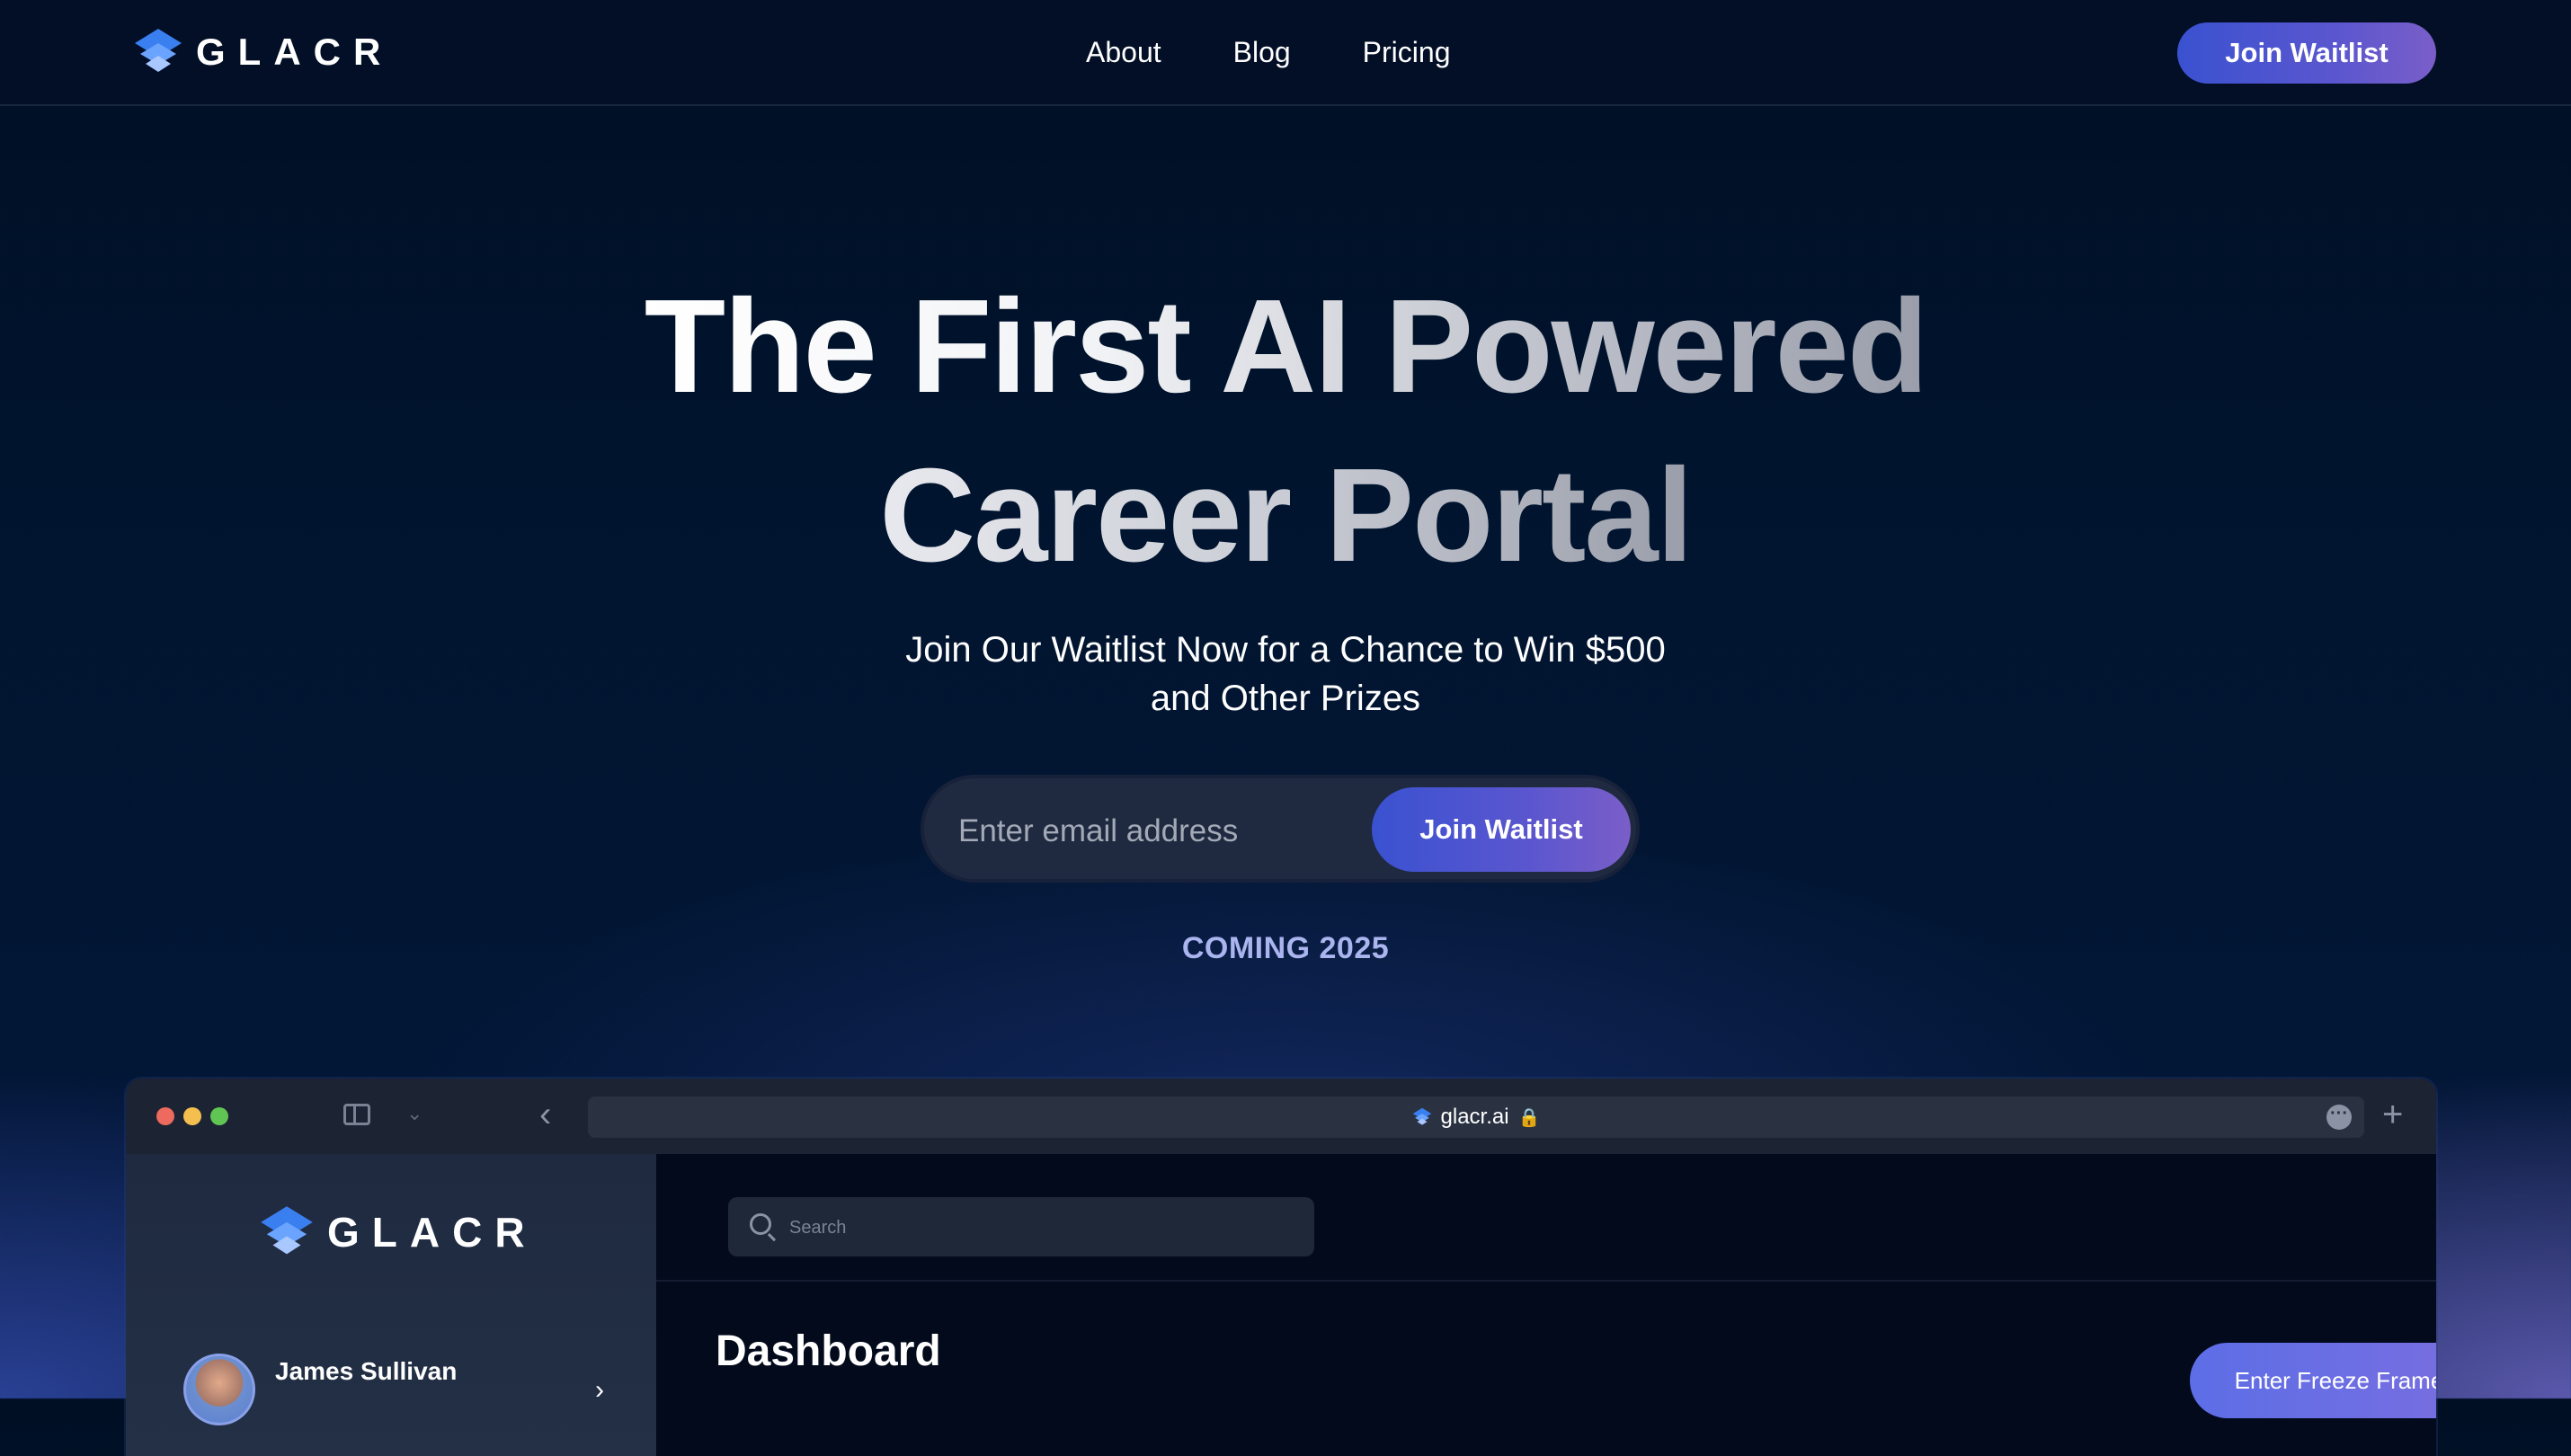 The width and height of the screenshot is (2571, 1456). What do you see at coordinates (2393, 1114) in the screenshot?
I see `plus-icon: +` at bounding box center [2393, 1114].